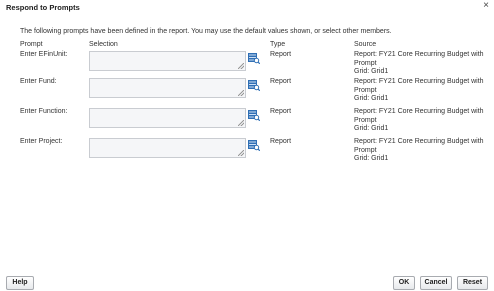 The height and width of the screenshot is (291, 494). I want to click on selection-field-fund, so click(167, 88).